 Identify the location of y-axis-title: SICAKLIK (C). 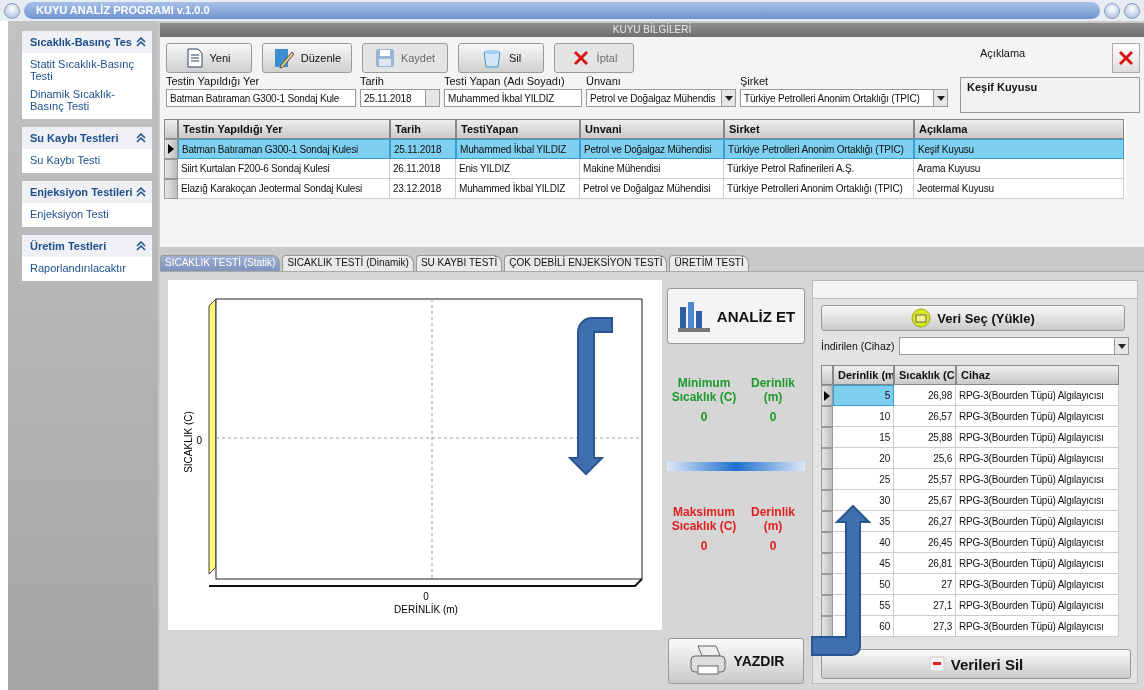
(188, 442).